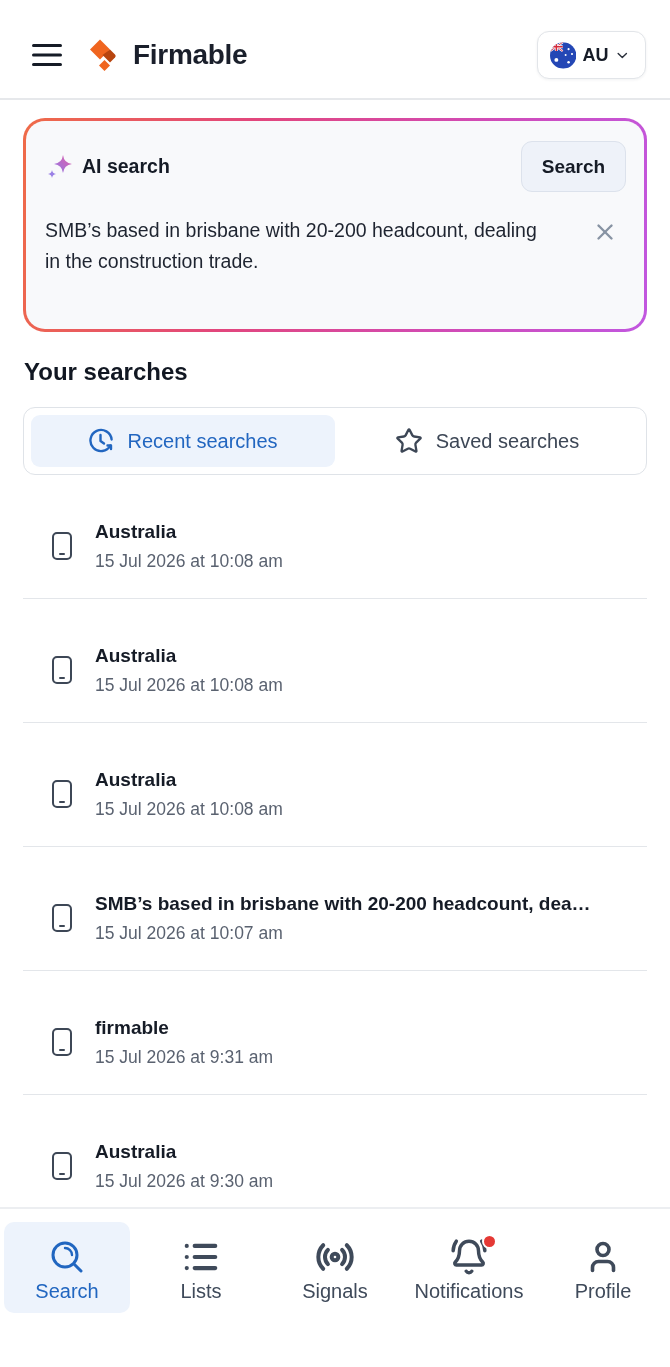 Image resolution: width=670 pixels, height=1367 pixels. Describe the element at coordinates (47, 55) in the screenshot. I see `menu-icon` at that location.